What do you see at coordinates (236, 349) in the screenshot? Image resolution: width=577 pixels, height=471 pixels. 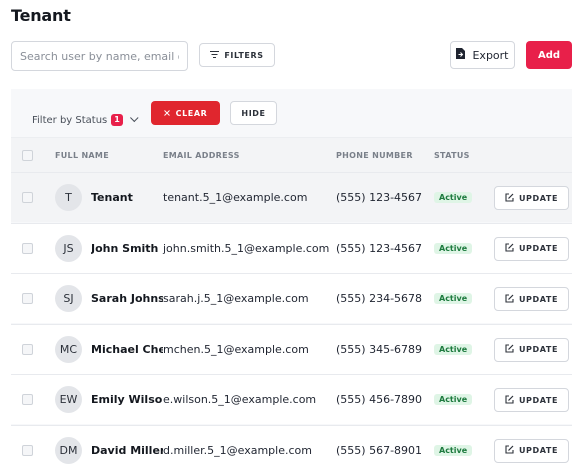 I see `user-email: mchen.5_1@example.com` at bounding box center [236, 349].